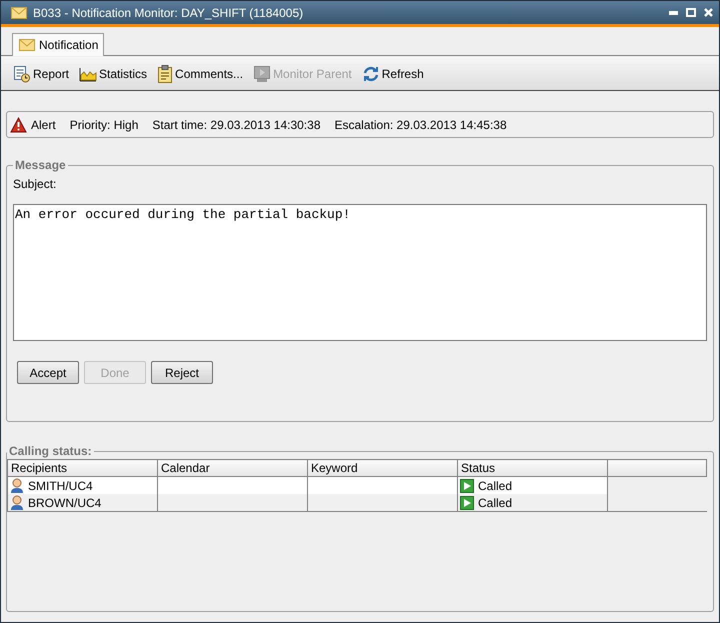 The height and width of the screenshot is (623, 720). Describe the element at coordinates (691, 12) in the screenshot. I see `maximize-icon` at that location.